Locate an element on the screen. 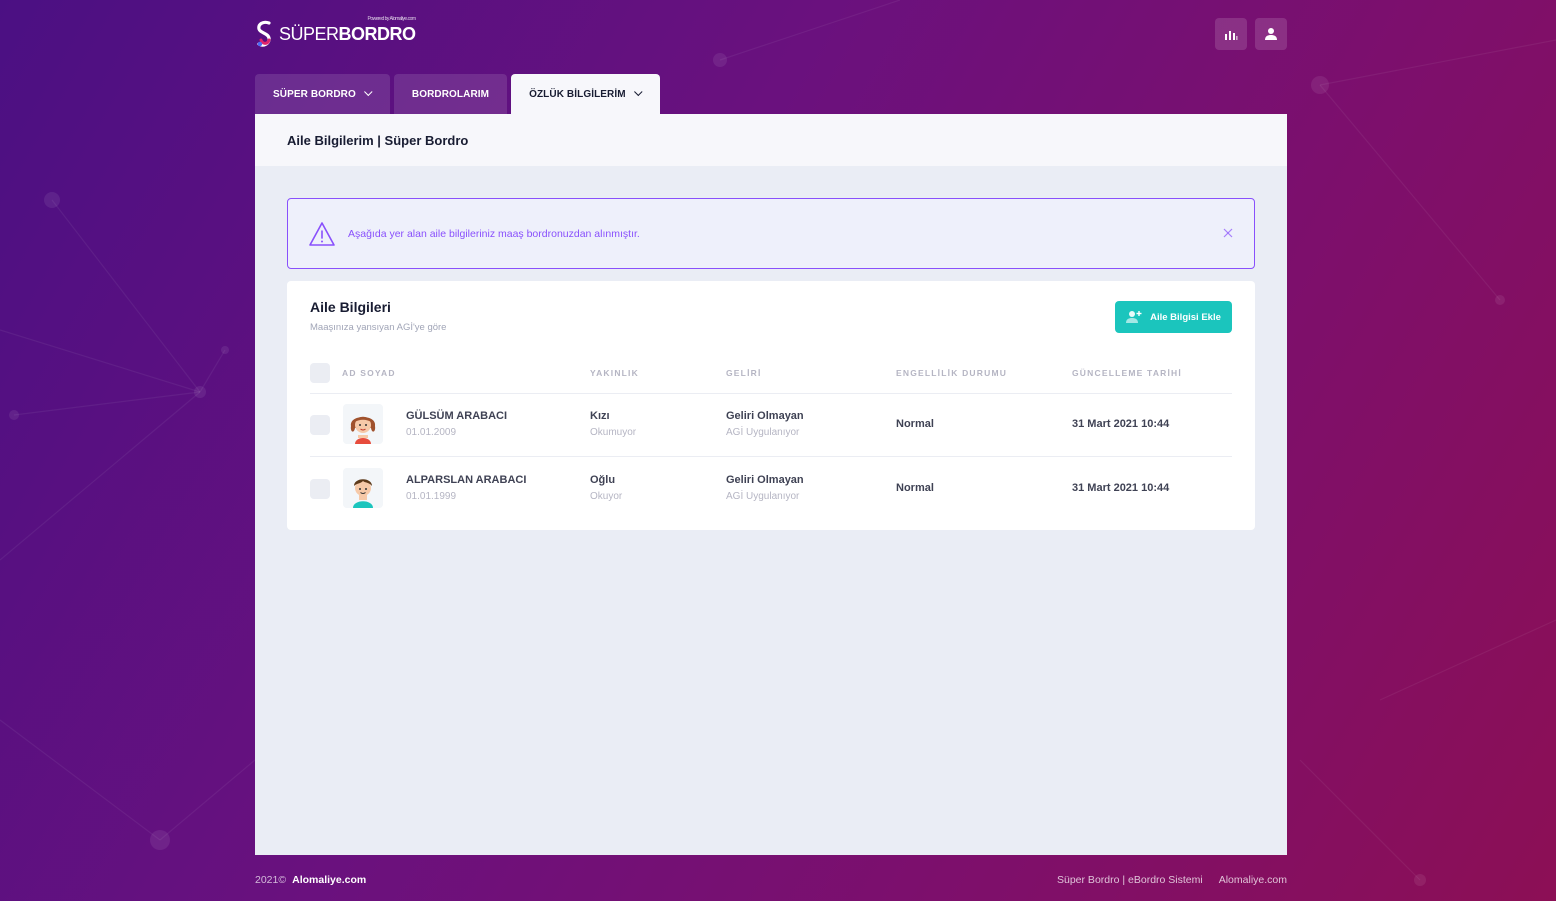 The image size is (1556, 901). tab-bordrolarim: BORDROLARIM is located at coordinates (450, 94).